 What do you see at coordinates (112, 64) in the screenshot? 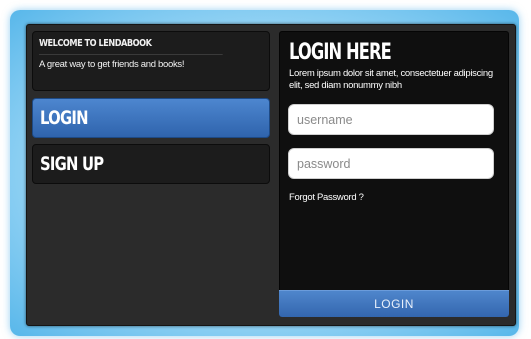
I see `welcome-tagline: A great way to get friends and books!` at bounding box center [112, 64].